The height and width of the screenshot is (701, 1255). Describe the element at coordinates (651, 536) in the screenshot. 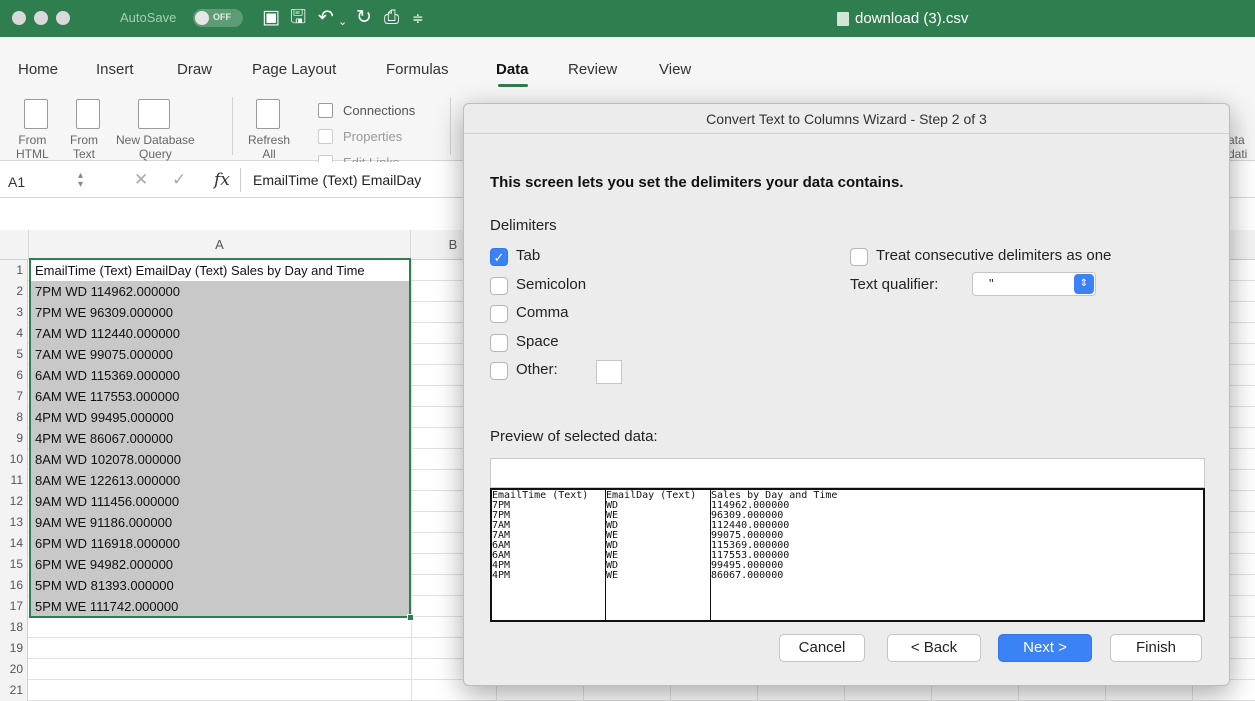

I see `preview-column-2: EmailDay (Text) WD WE WD WE WD WE WD WE` at that location.